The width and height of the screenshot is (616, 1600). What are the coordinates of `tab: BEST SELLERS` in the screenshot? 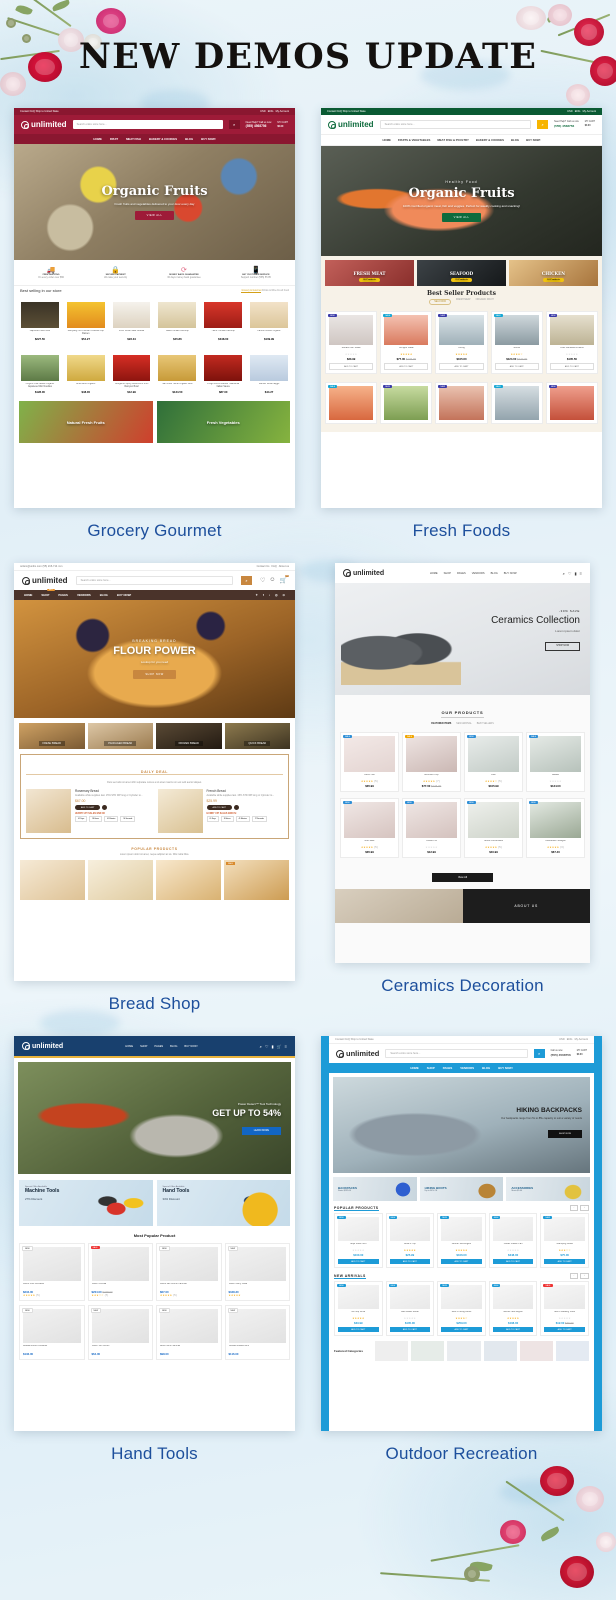 It's located at (485, 724).